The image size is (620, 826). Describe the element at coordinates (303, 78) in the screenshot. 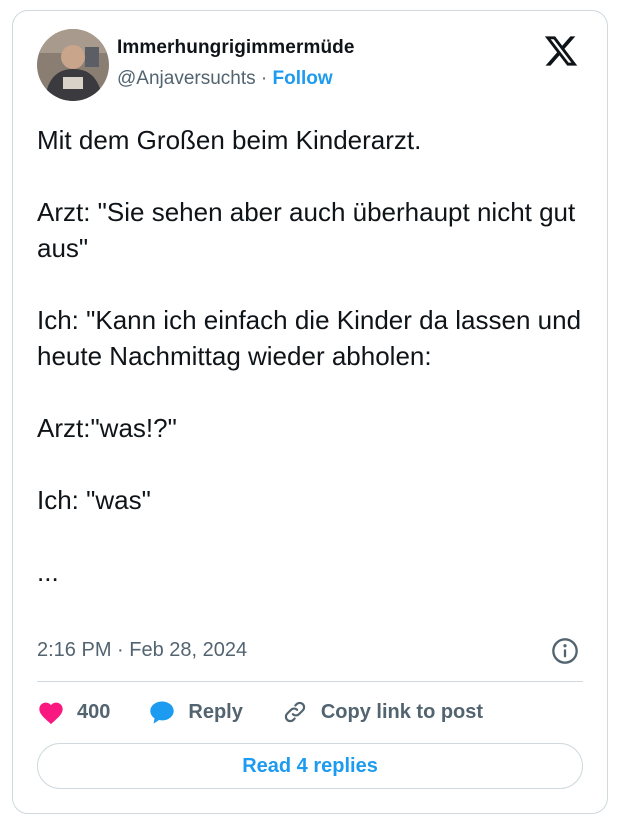

I see `follow-button: Follow` at that location.